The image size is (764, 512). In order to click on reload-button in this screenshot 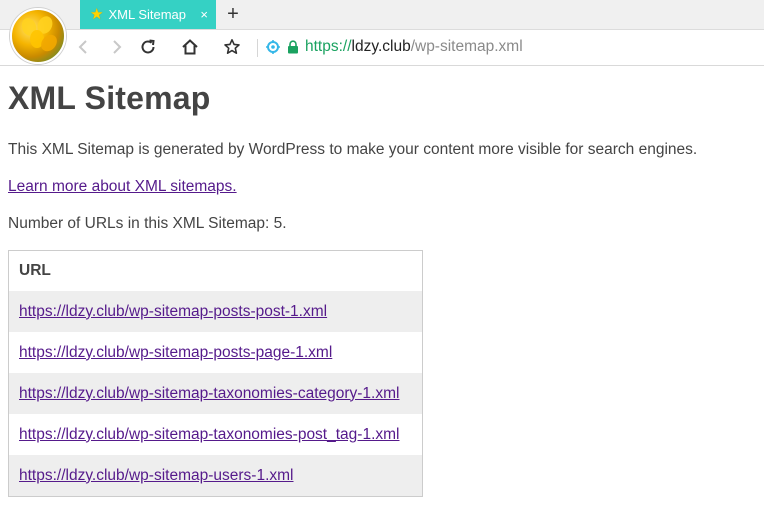, I will do `click(148, 47)`.